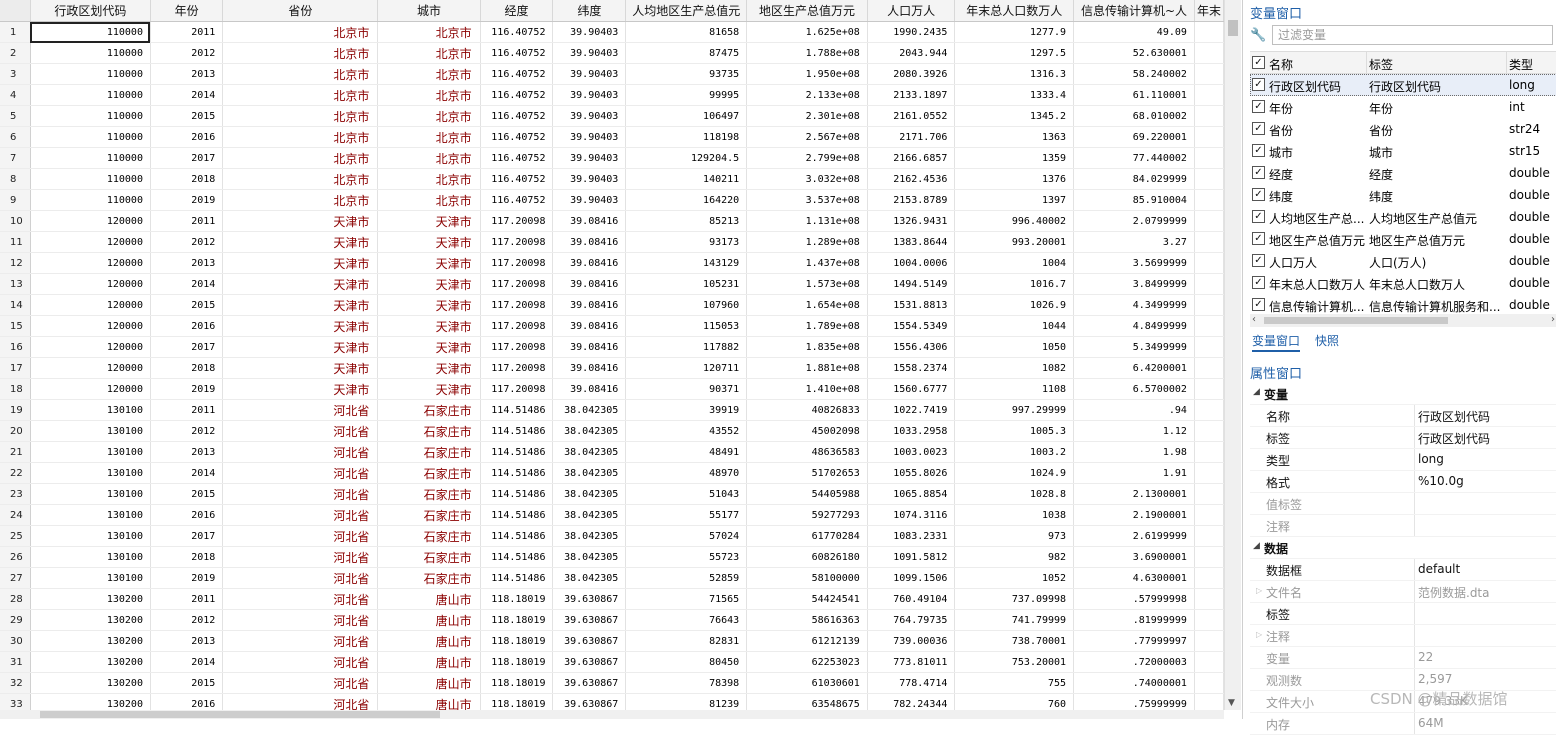 The width and height of the screenshot is (1556, 735). What do you see at coordinates (15, 326) in the screenshot?
I see `row-number: 15` at bounding box center [15, 326].